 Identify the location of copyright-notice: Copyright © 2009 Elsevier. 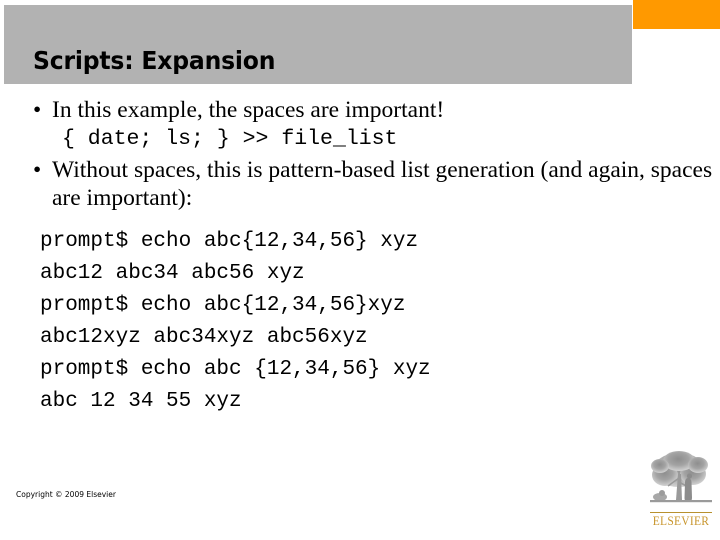
(66, 494).